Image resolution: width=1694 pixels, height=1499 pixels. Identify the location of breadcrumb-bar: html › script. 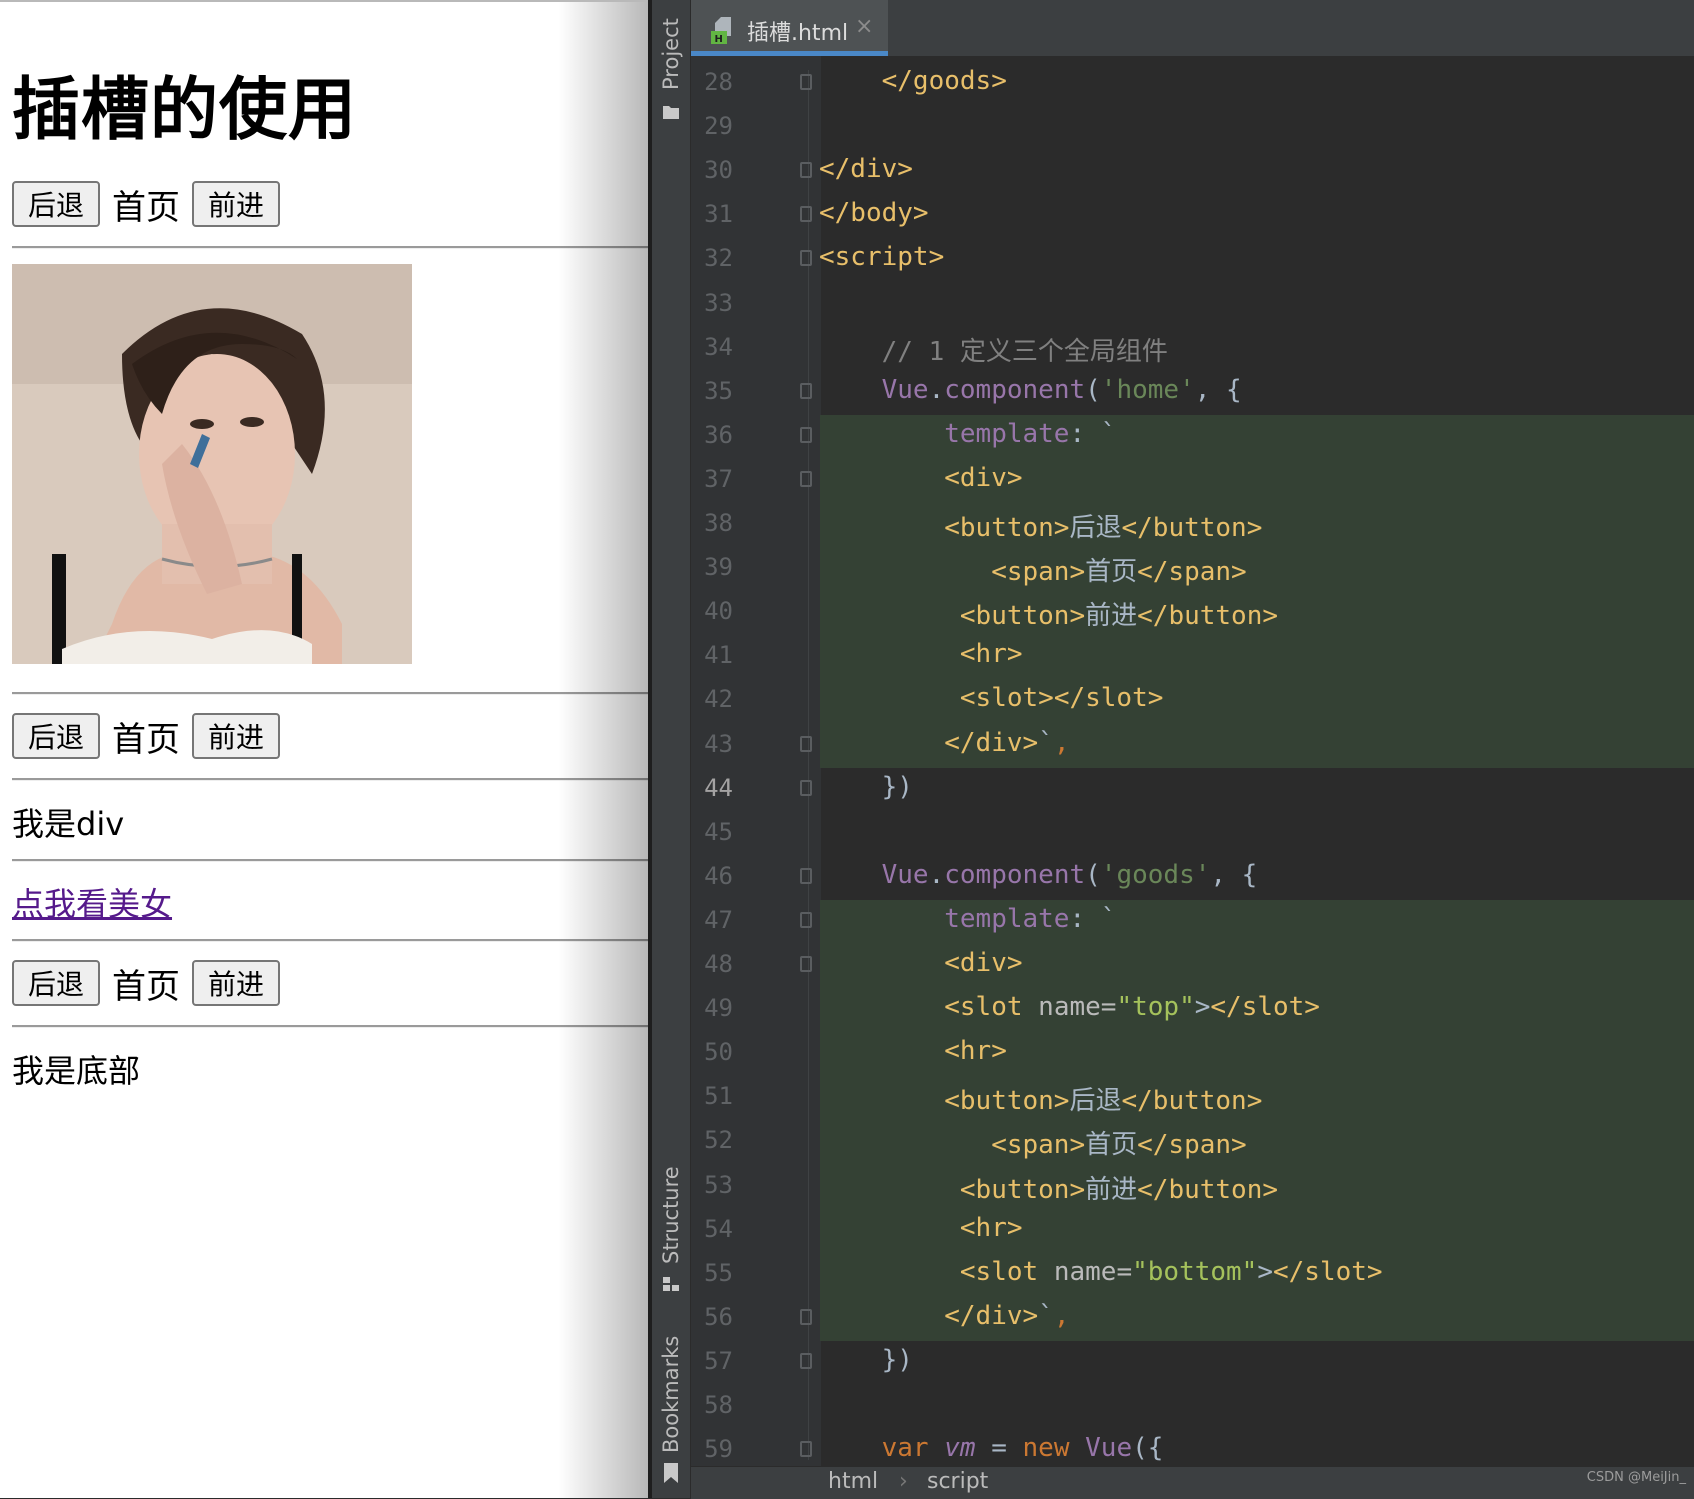
(1192, 1482).